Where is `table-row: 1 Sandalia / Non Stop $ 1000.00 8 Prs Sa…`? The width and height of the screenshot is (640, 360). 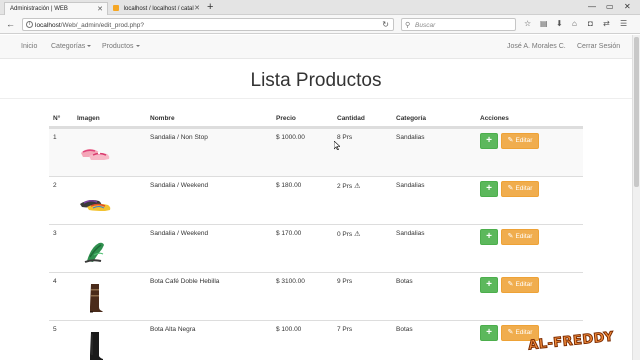
table-row: 1 Sandalia / Non Stop $ 1000.00 8 Prs Sa… is located at coordinates (316, 152).